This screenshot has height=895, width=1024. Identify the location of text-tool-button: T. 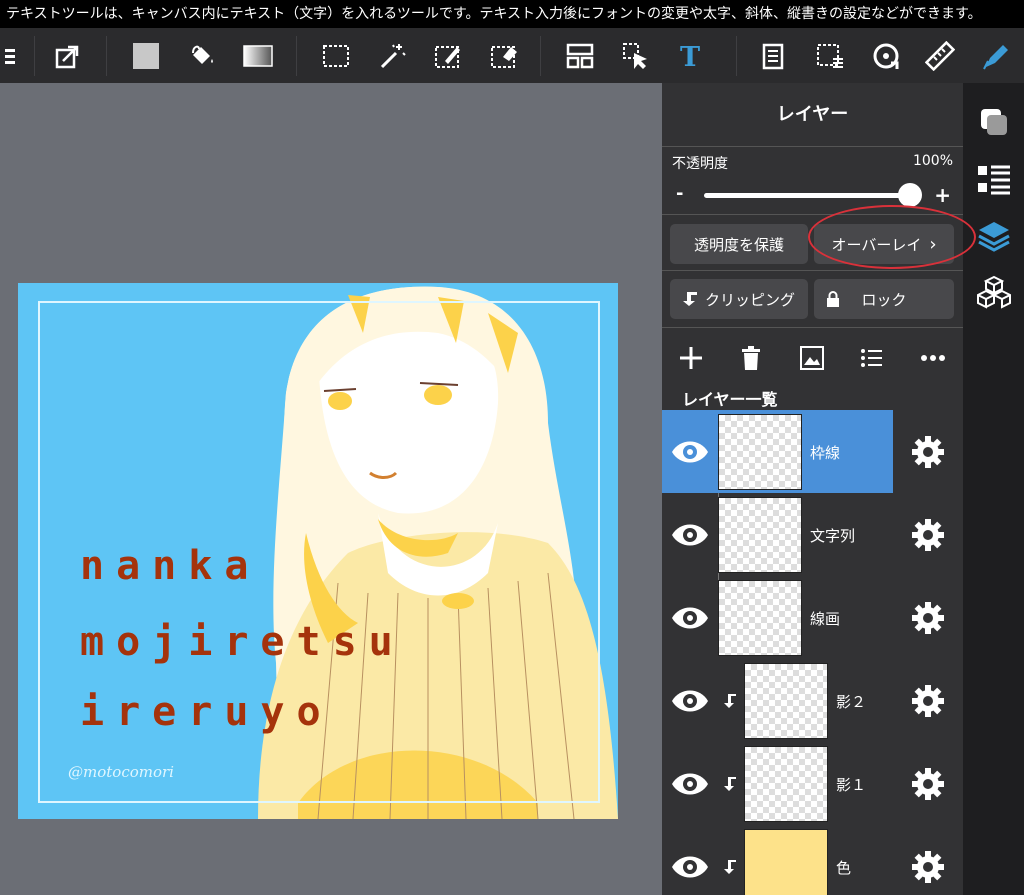
(690, 55).